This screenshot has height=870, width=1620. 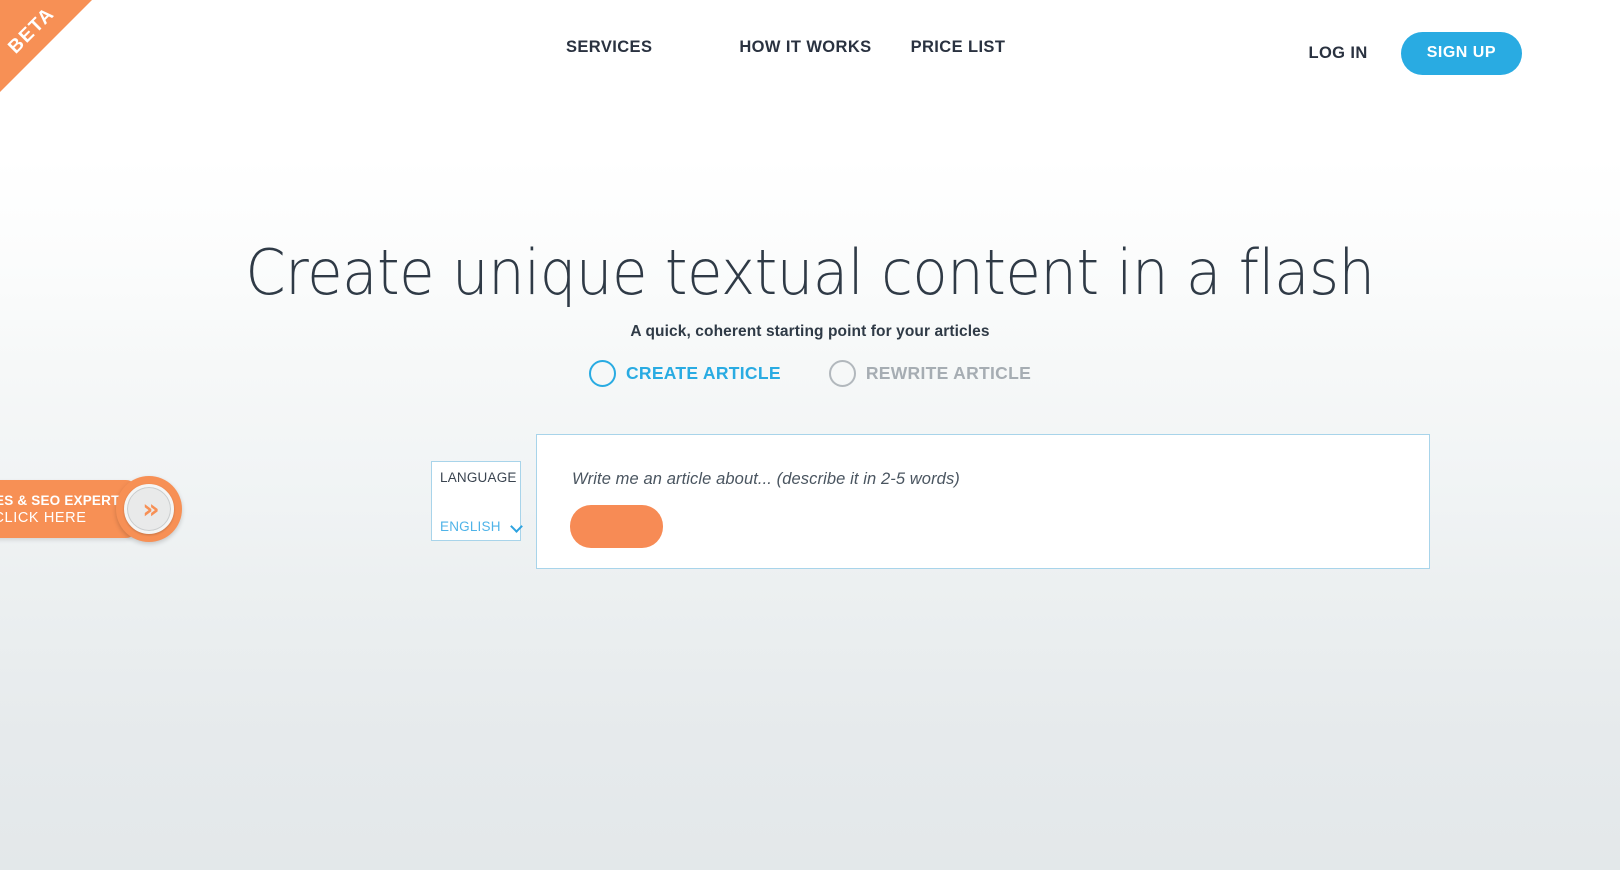 I want to click on radio-icon-rewrite-article, so click(x=842, y=373).